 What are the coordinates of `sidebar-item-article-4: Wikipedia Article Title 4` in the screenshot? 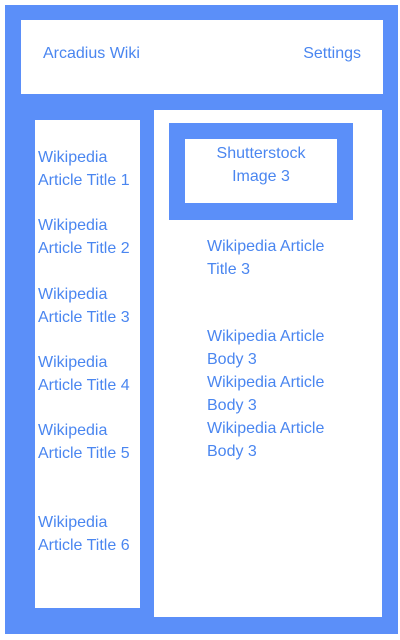 It's located at (88, 374).